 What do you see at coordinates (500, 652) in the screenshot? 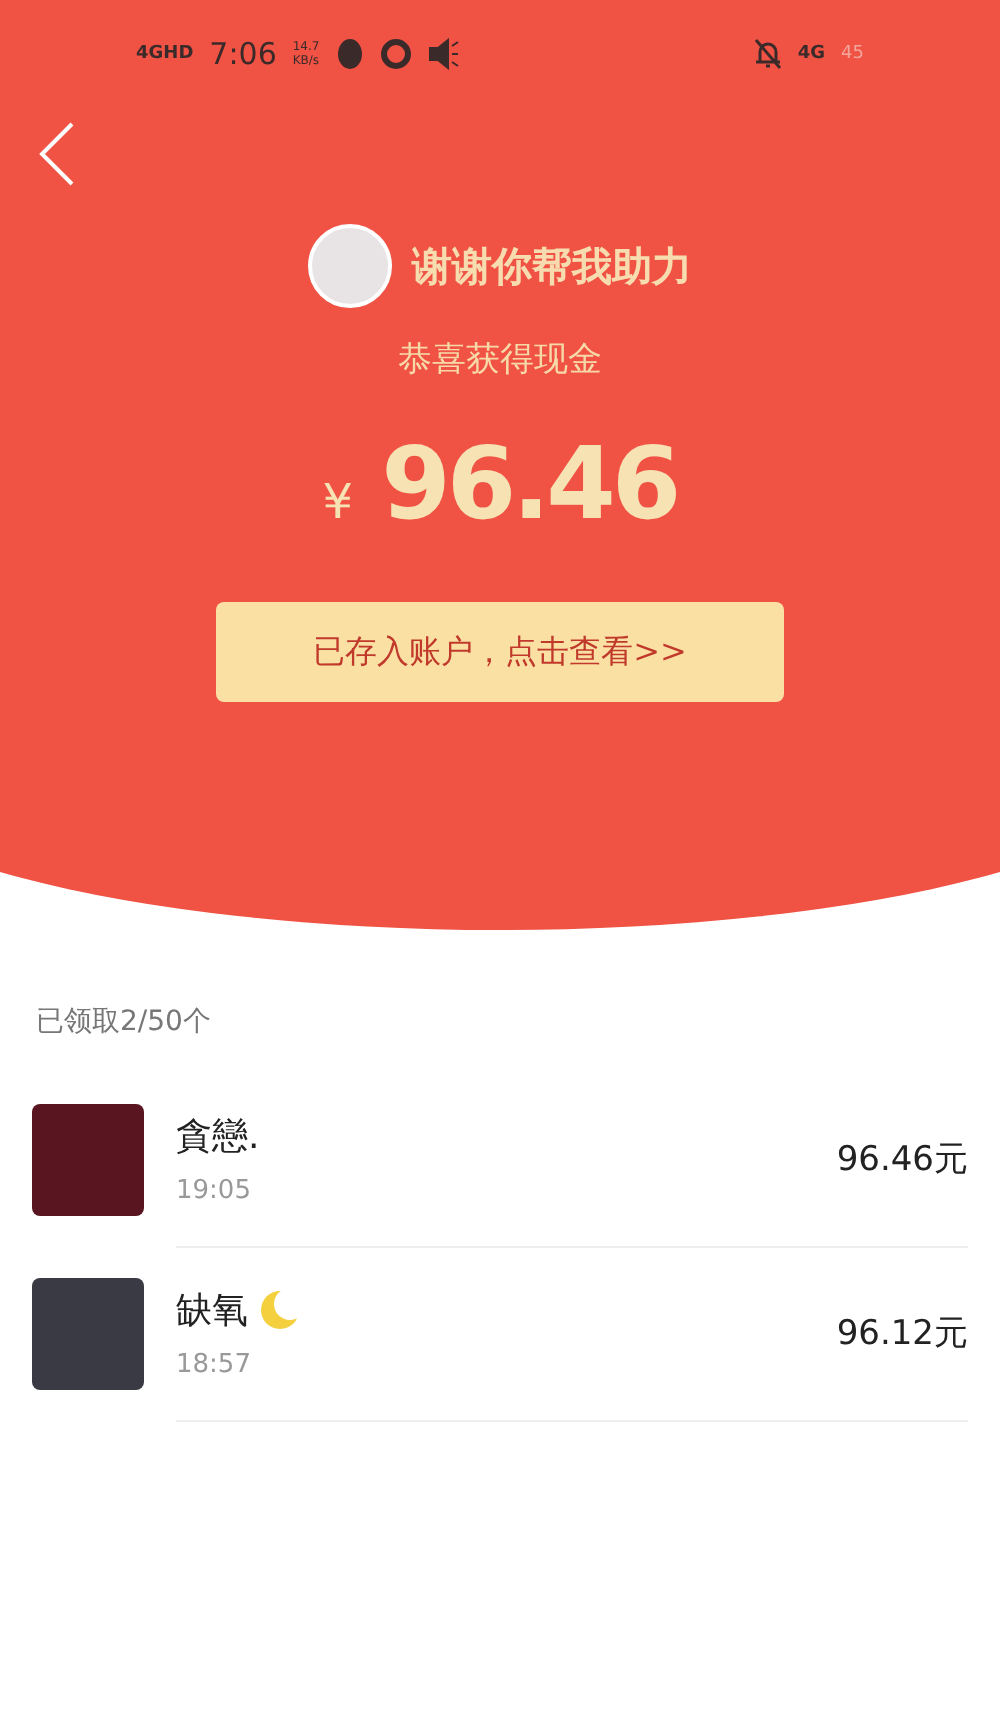
I see `view-account-button: 已存入账户，点击查看>>` at bounding box center [500, 652].